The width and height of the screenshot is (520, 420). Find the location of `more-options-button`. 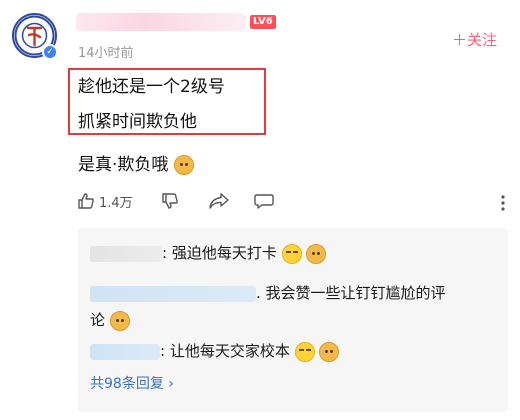

more-options-button is located at coordinates (503, 203).